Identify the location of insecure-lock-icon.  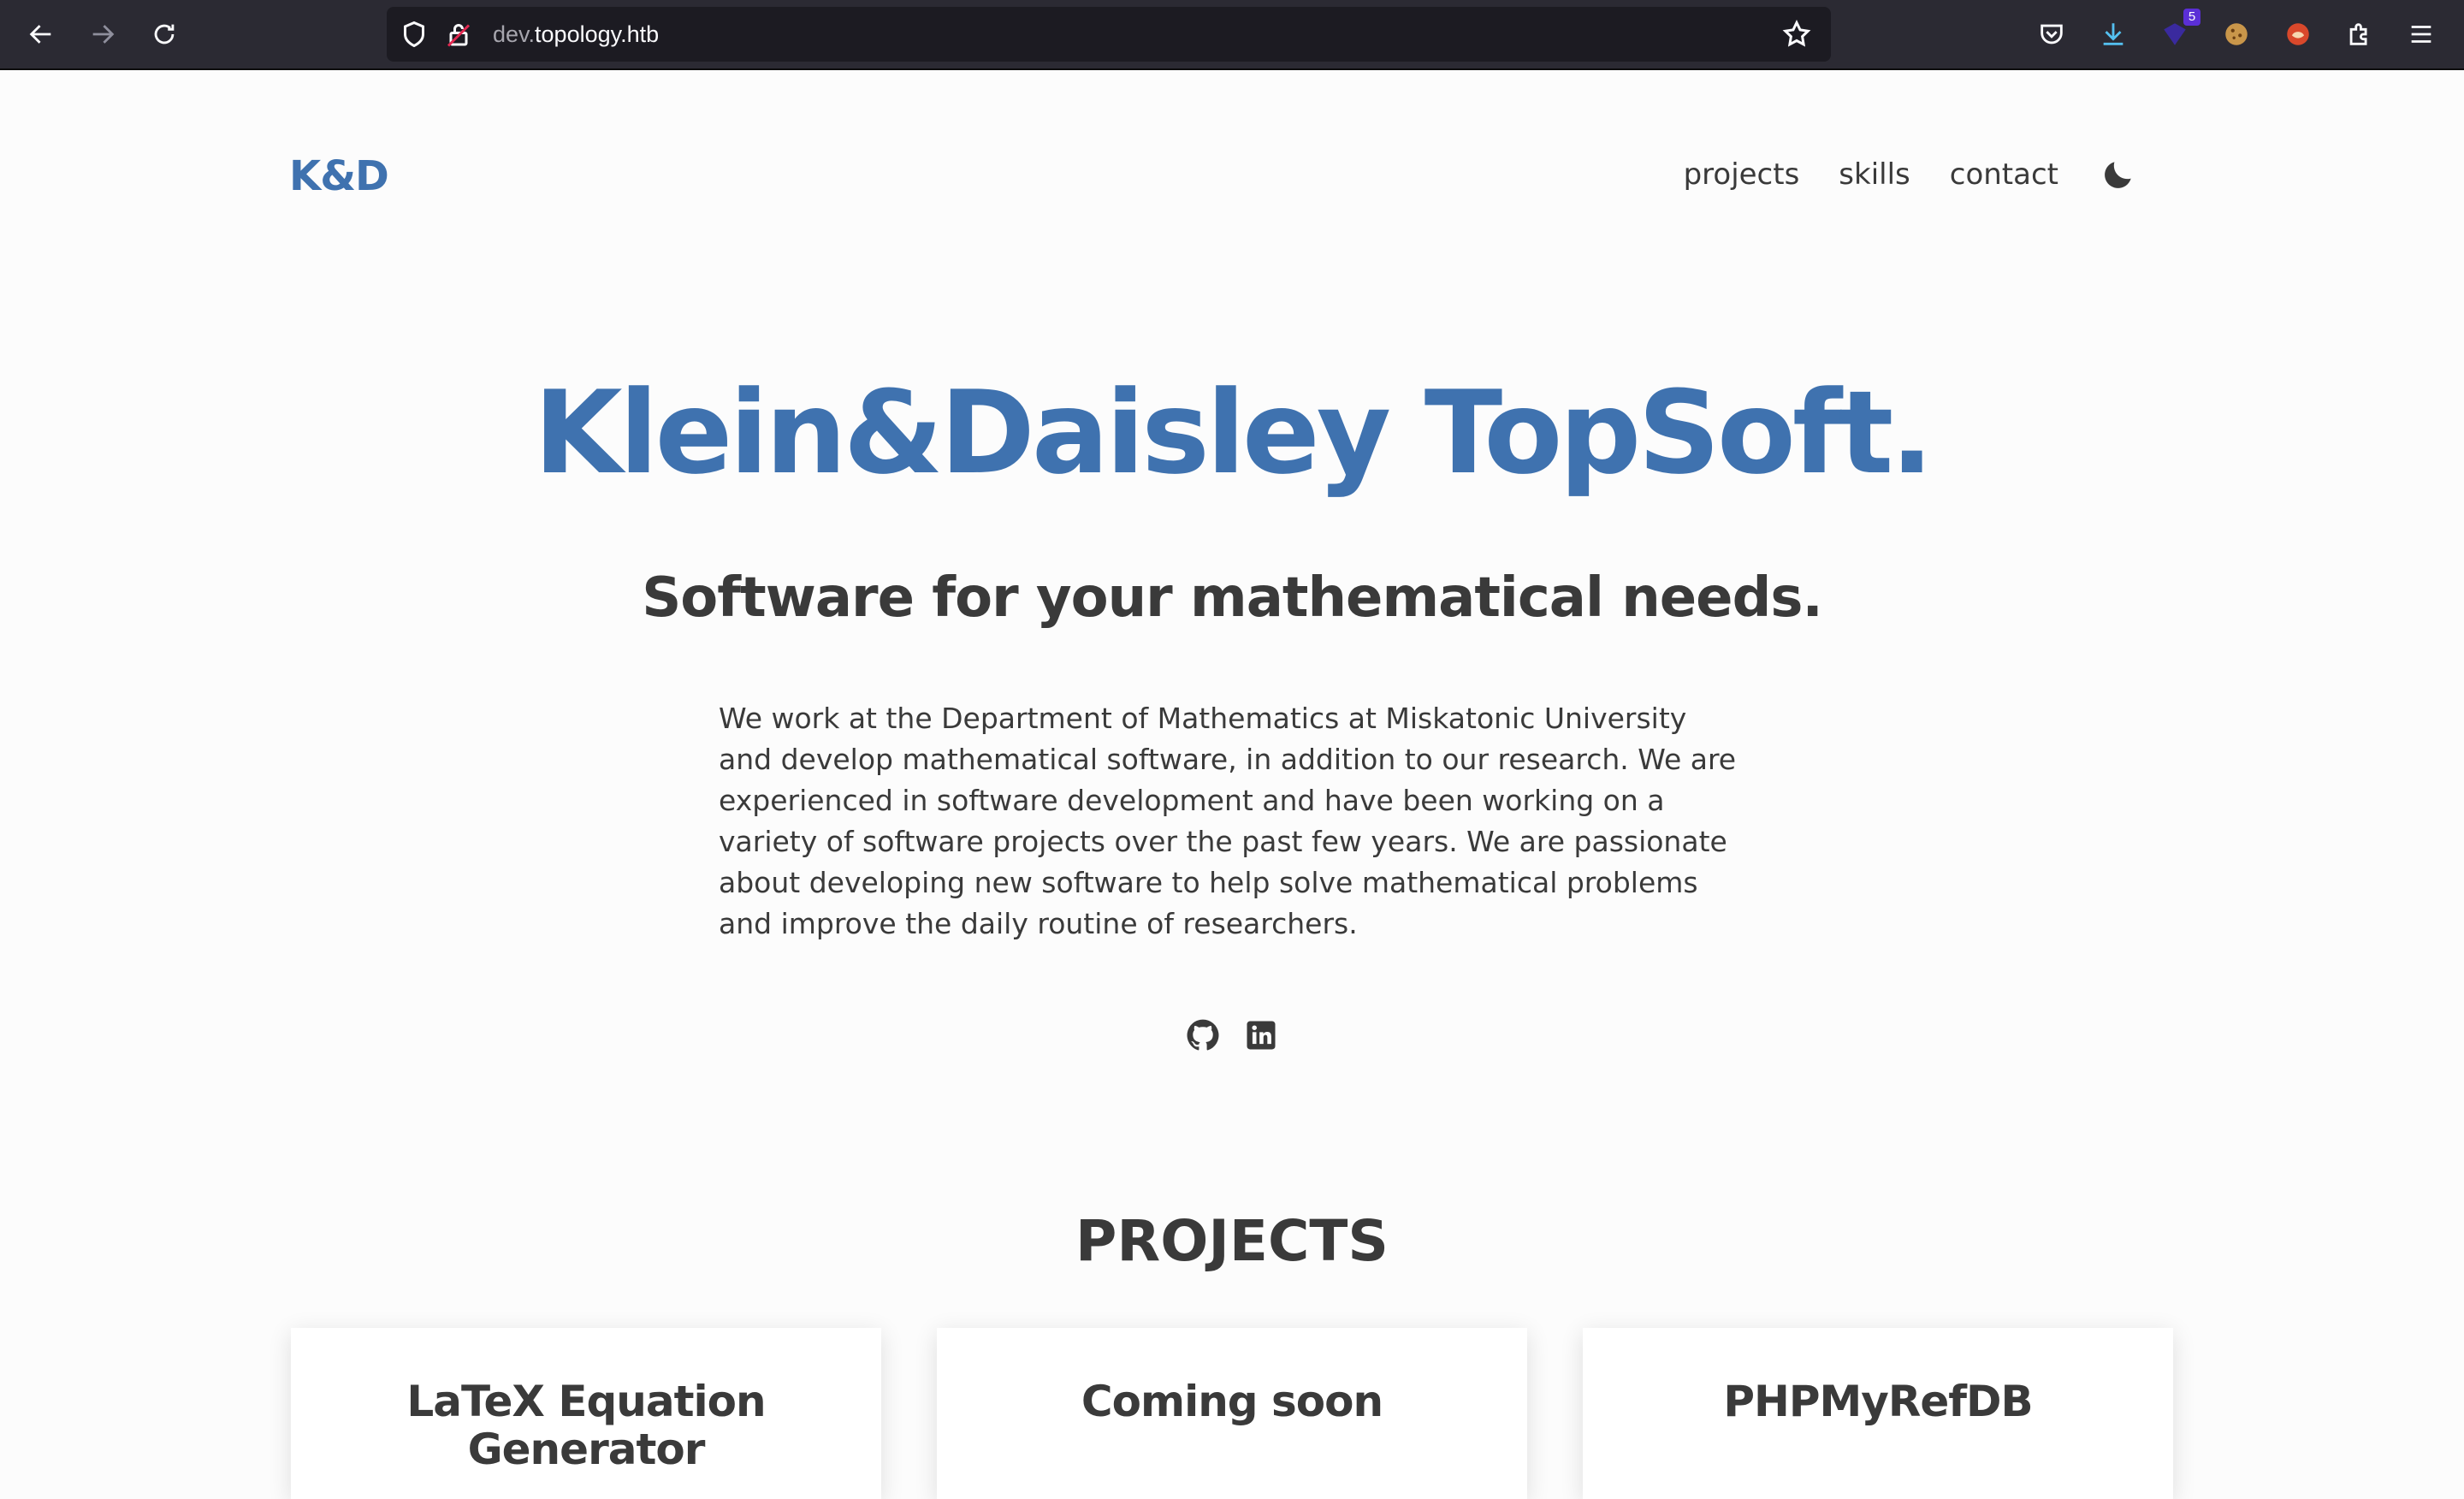
(458, 35).